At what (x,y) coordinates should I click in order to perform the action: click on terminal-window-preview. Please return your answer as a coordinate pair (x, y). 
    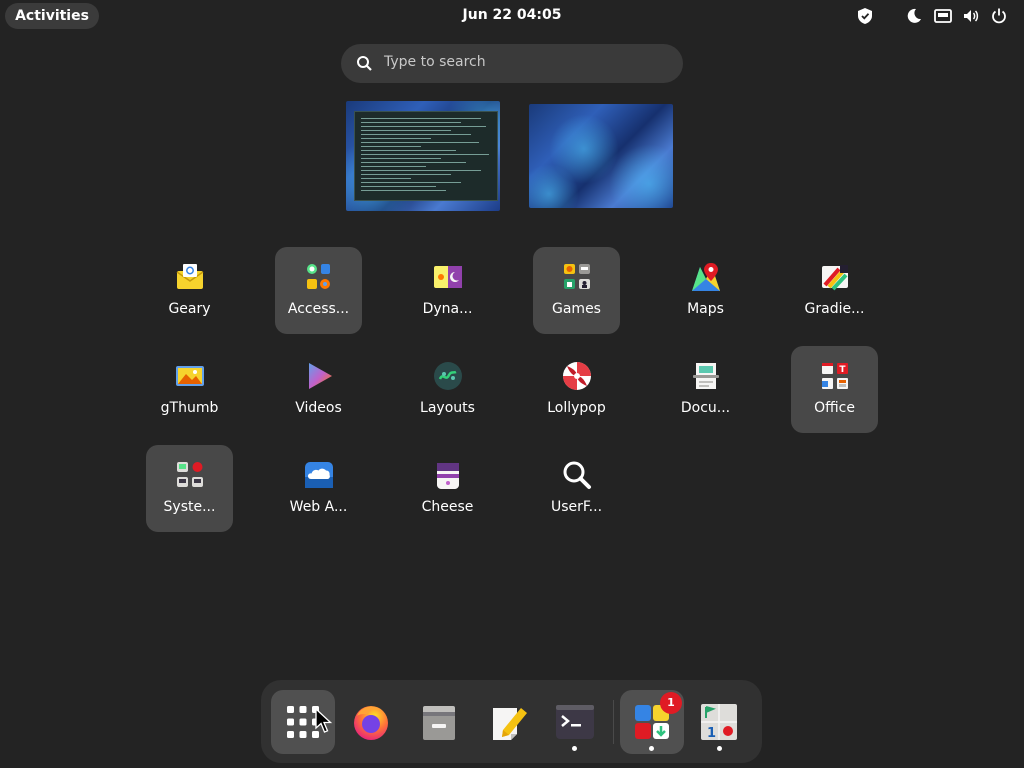
    Looking at the image, I should click on (426, 156).